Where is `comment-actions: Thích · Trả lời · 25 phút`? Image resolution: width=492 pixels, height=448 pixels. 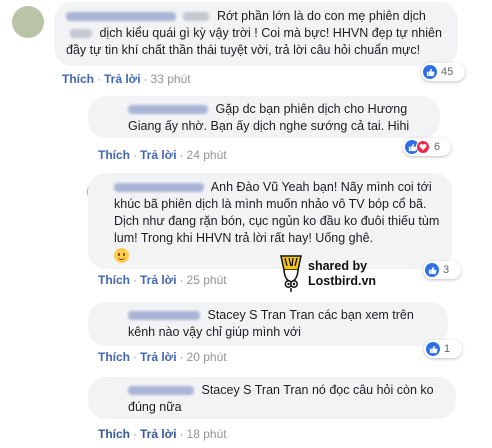
comment-actions: Thích · Trả lời · 25 phút is located at coordinates (162, 280).